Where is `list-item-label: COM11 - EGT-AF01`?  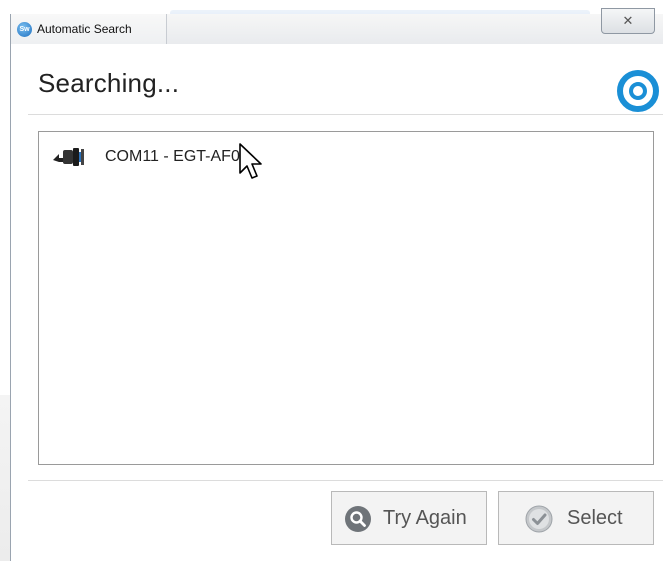
list-item-label: COM11 - EGT-AF01 is located at coordinates (177, 156).